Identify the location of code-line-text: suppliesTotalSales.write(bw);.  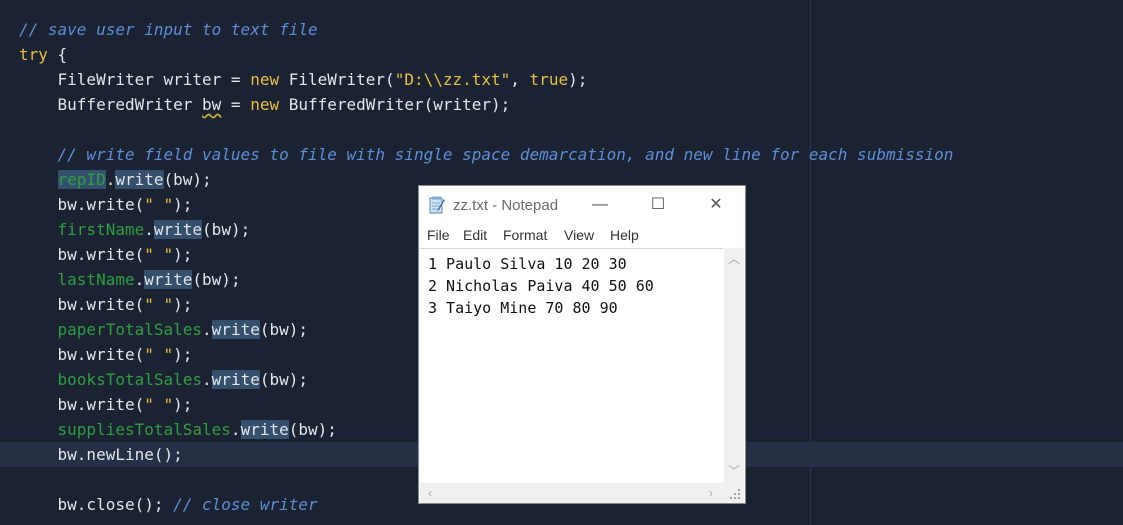
(178, 429).